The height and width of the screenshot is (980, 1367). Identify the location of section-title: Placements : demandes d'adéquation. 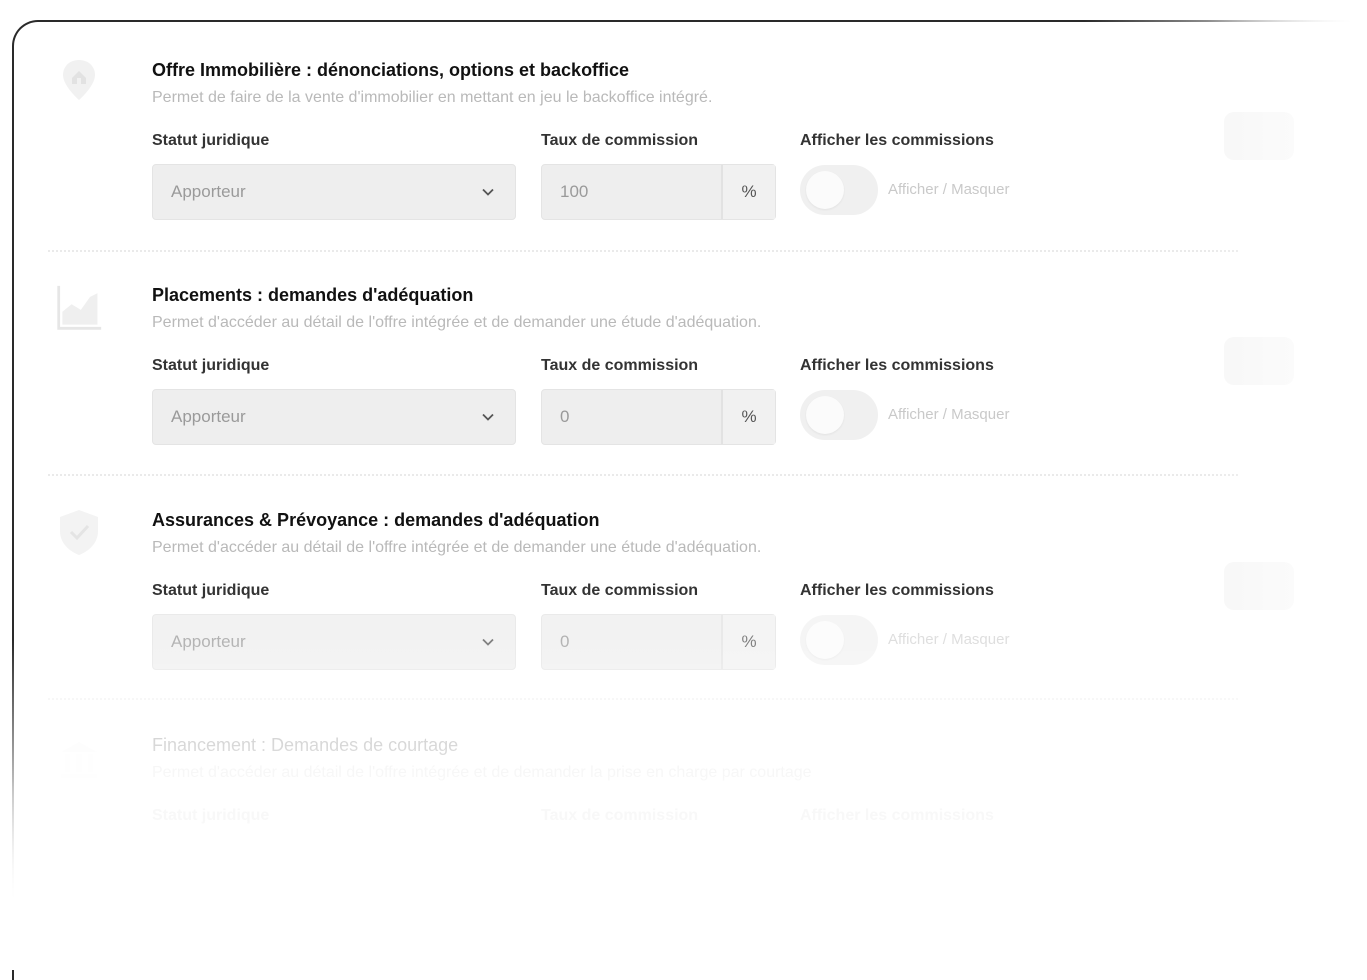
(313, 295).